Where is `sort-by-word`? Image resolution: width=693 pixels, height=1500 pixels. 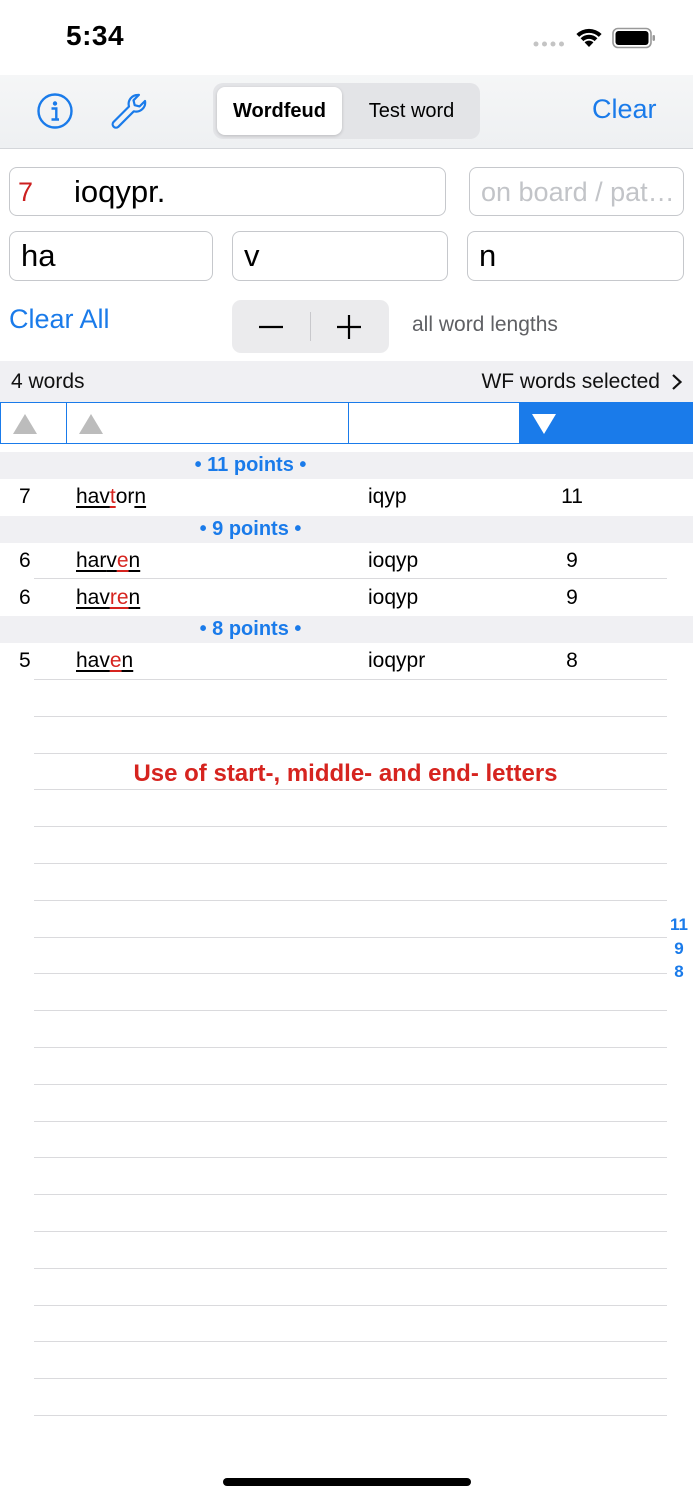
sort-by-word is located at coordinates (207, 423).